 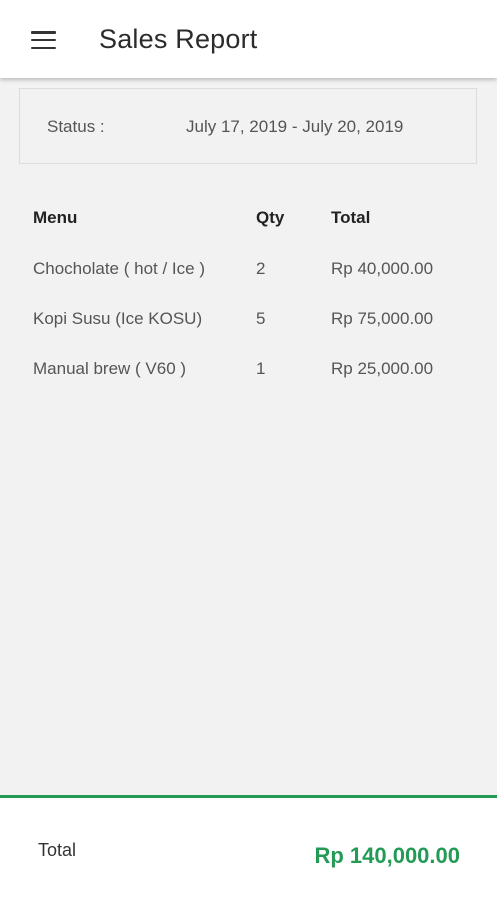 I want to click on app-bar: Sales Report, so click(x=248, y=39).